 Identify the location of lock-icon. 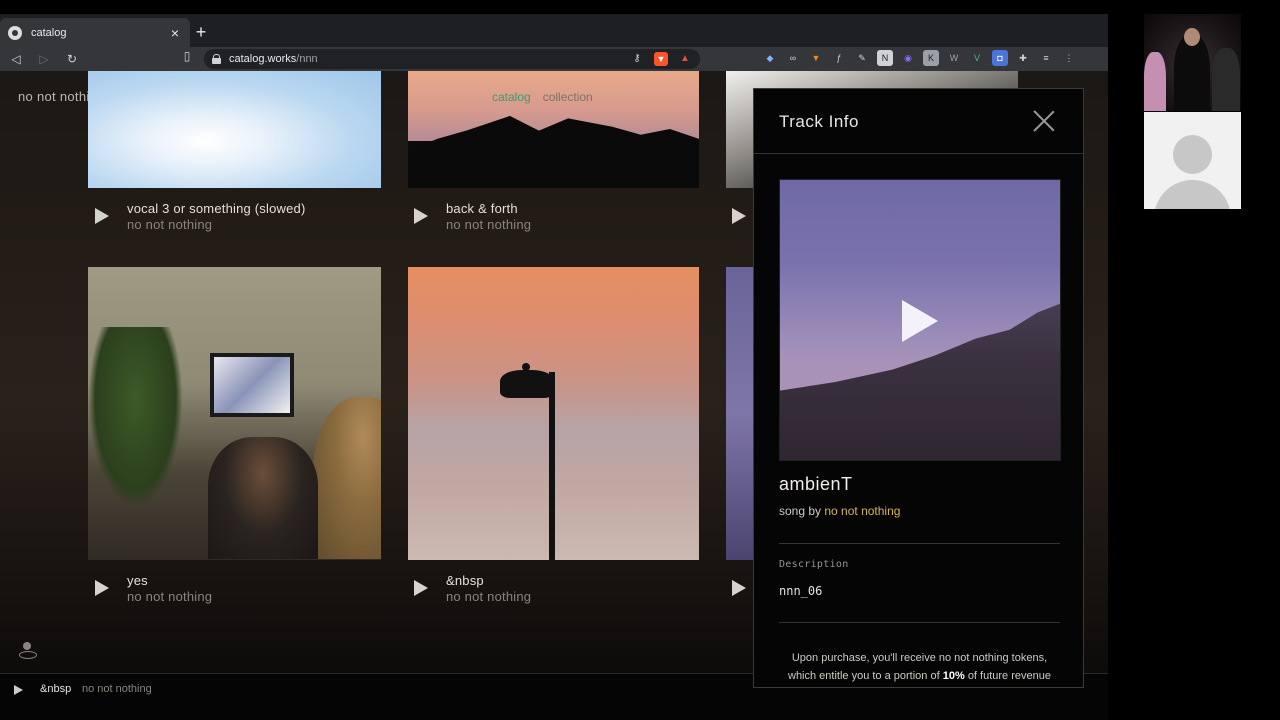
(216, 59).